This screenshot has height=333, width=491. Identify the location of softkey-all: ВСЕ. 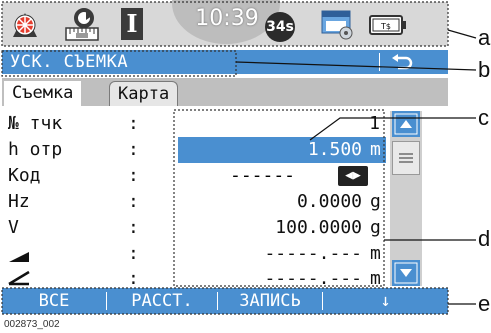
(54, 301).